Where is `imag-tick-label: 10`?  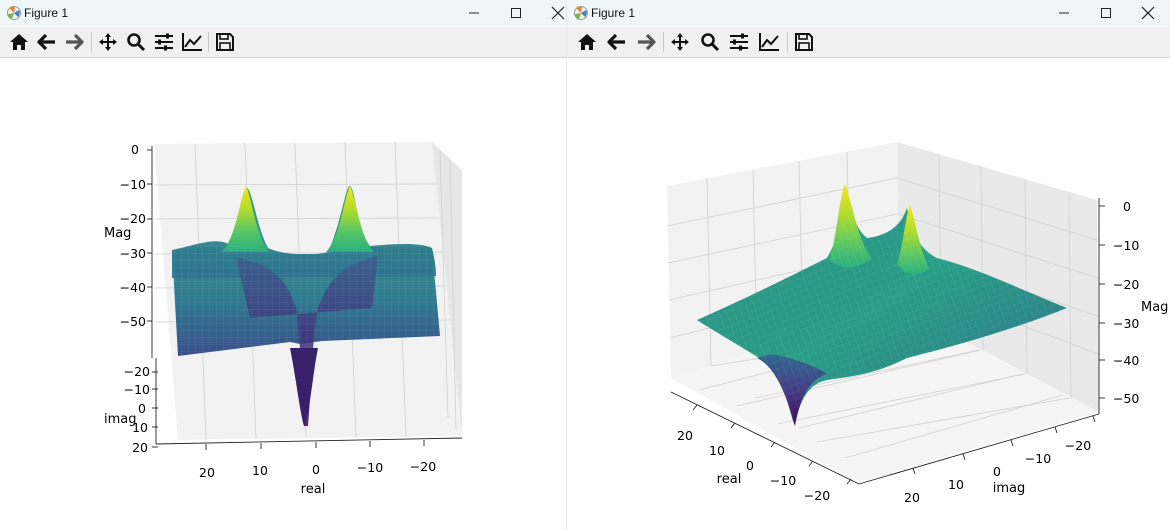 imag-tick-label: 10 is located at coordinates (956, 484).